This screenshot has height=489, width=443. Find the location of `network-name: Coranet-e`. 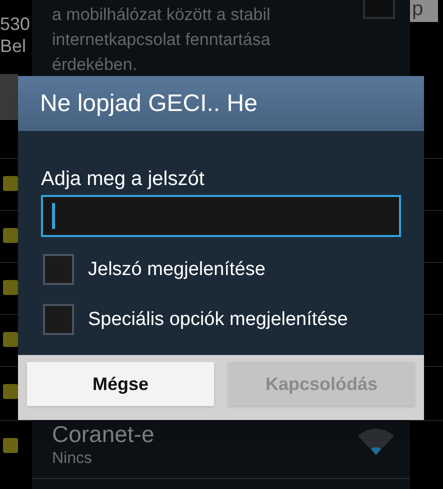

network-name: Coranet-e is located at coordinates (103, 434).